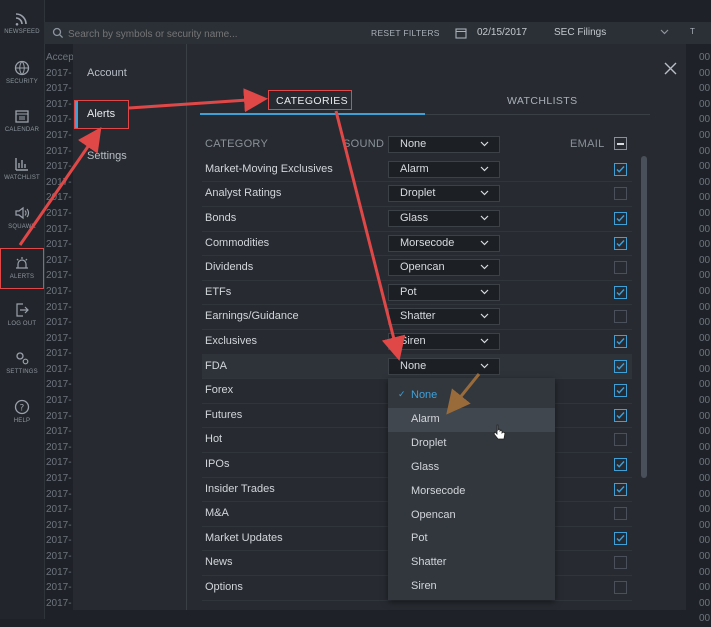 The width and height of the screenshot is (711, 627). Describe the element at coordinates (22, 407) in the screenshot. I see `help-icon: ?` at that location.